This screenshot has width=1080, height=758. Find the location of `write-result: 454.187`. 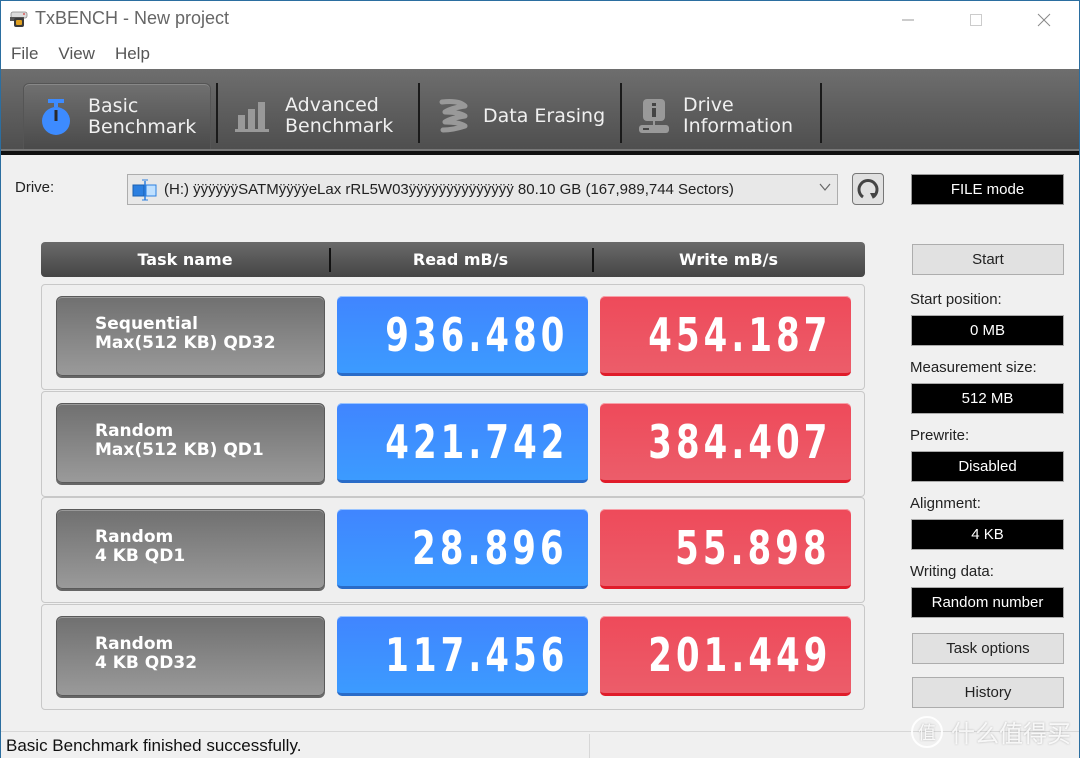

write-result: 454.187 is located at coordinates (725, 336).